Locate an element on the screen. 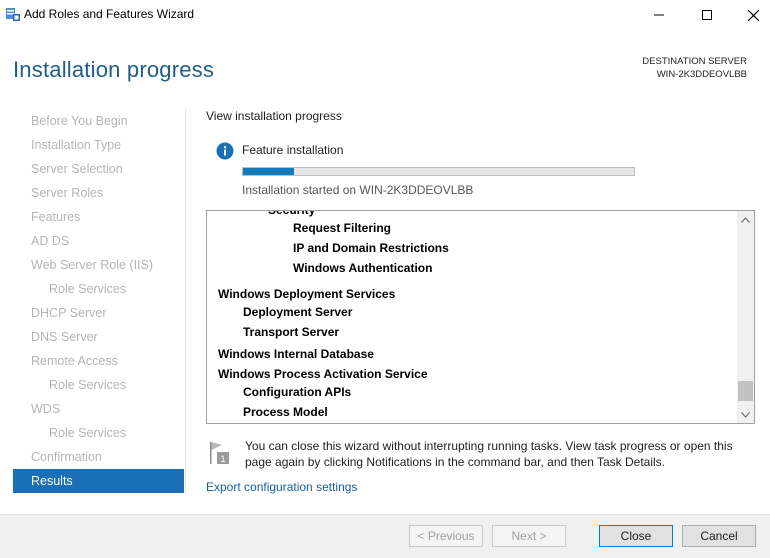 Image resolution: width=770 pixels, height=558 pixels. vertical-scrollbar is located at coordinates (745, 317).